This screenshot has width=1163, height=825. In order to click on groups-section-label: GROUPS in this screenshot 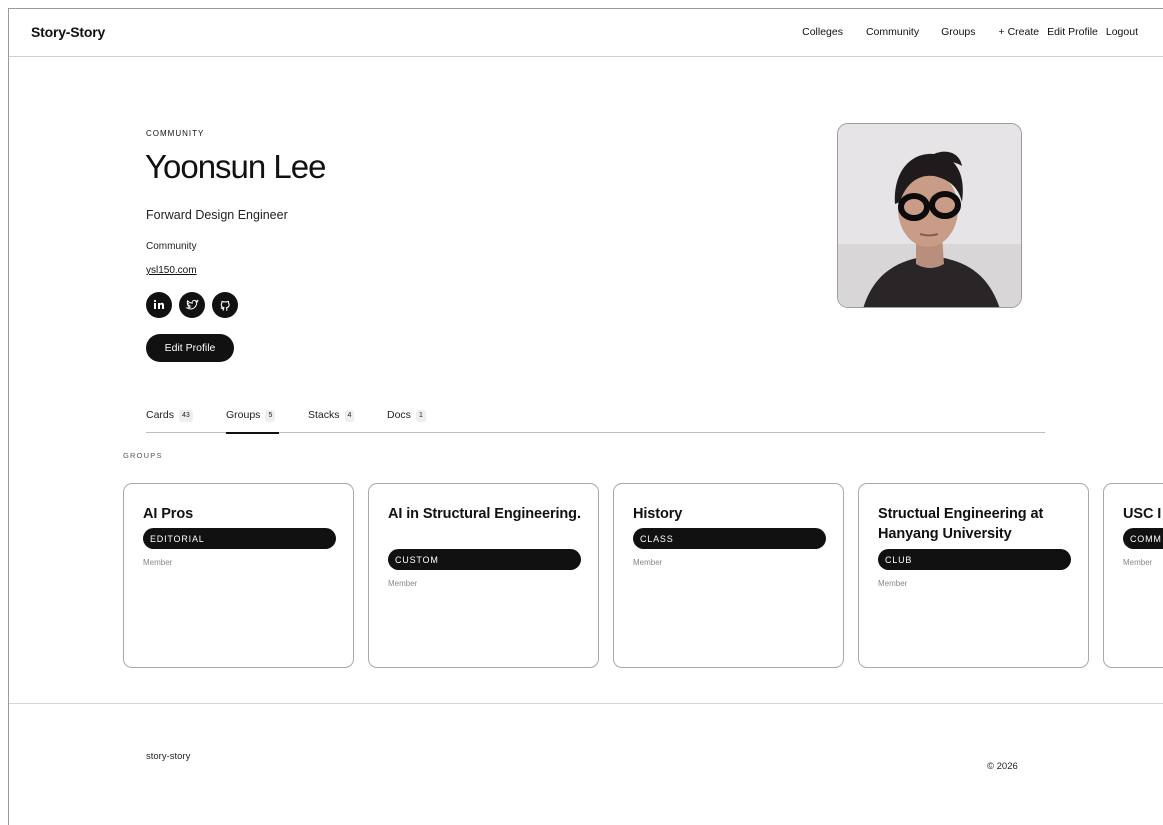, I will do `click(143, 455)`.